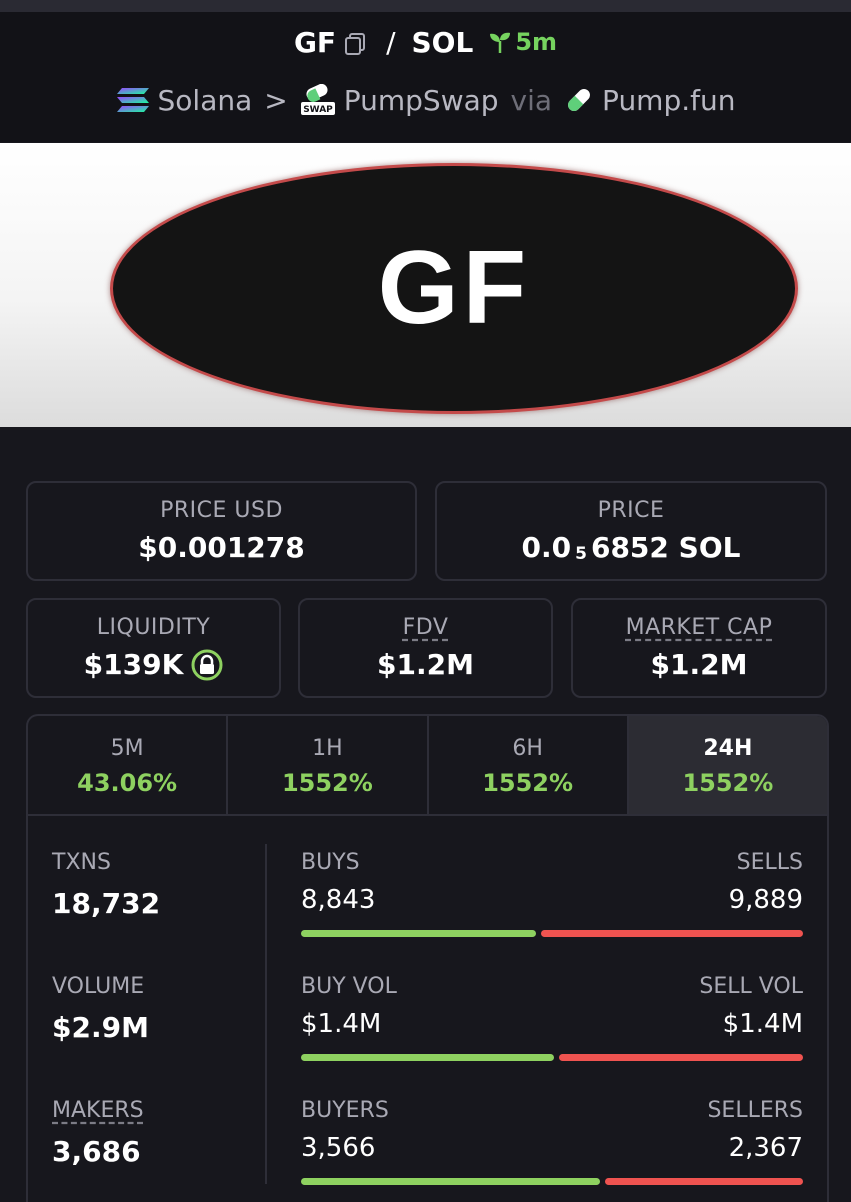  What do you see at coordinates (728, 748) in the screenshot?
I see `tab-label: 24H` at bounding box center [728, 748].